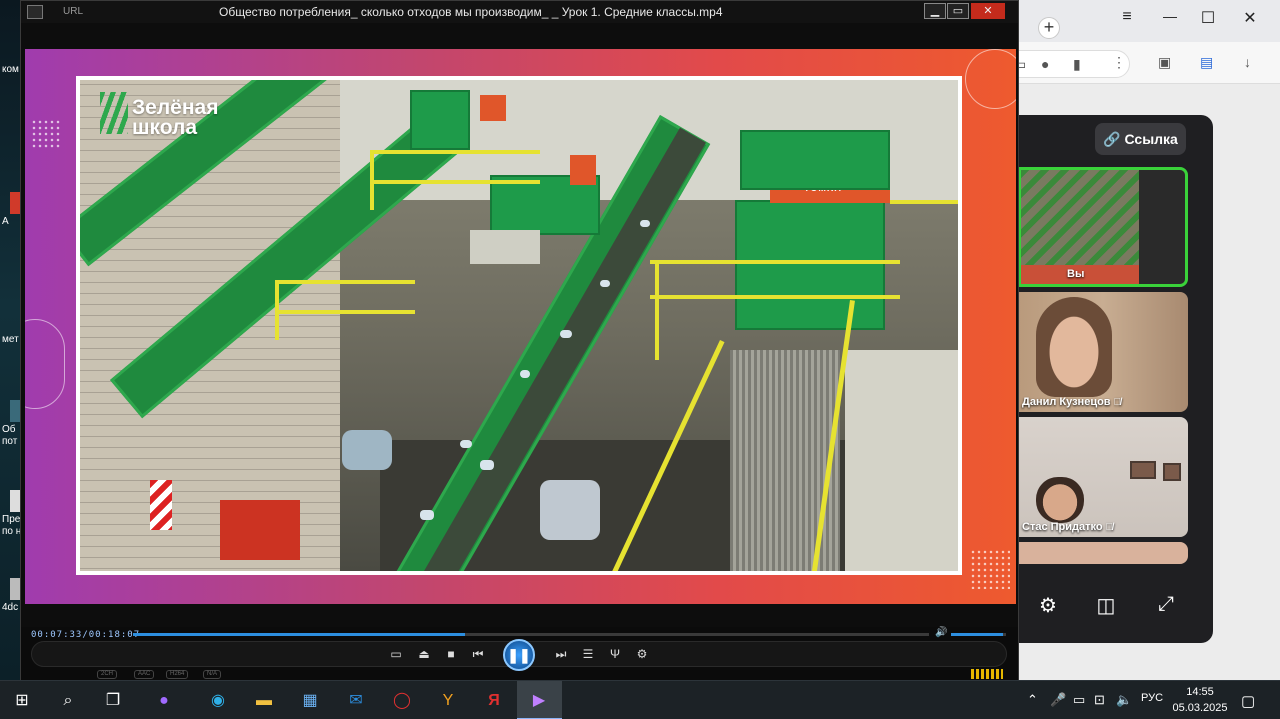 The image size is (1280, 719). I want to click on settings-gear-icon: ⚙, so click(1048, 605).